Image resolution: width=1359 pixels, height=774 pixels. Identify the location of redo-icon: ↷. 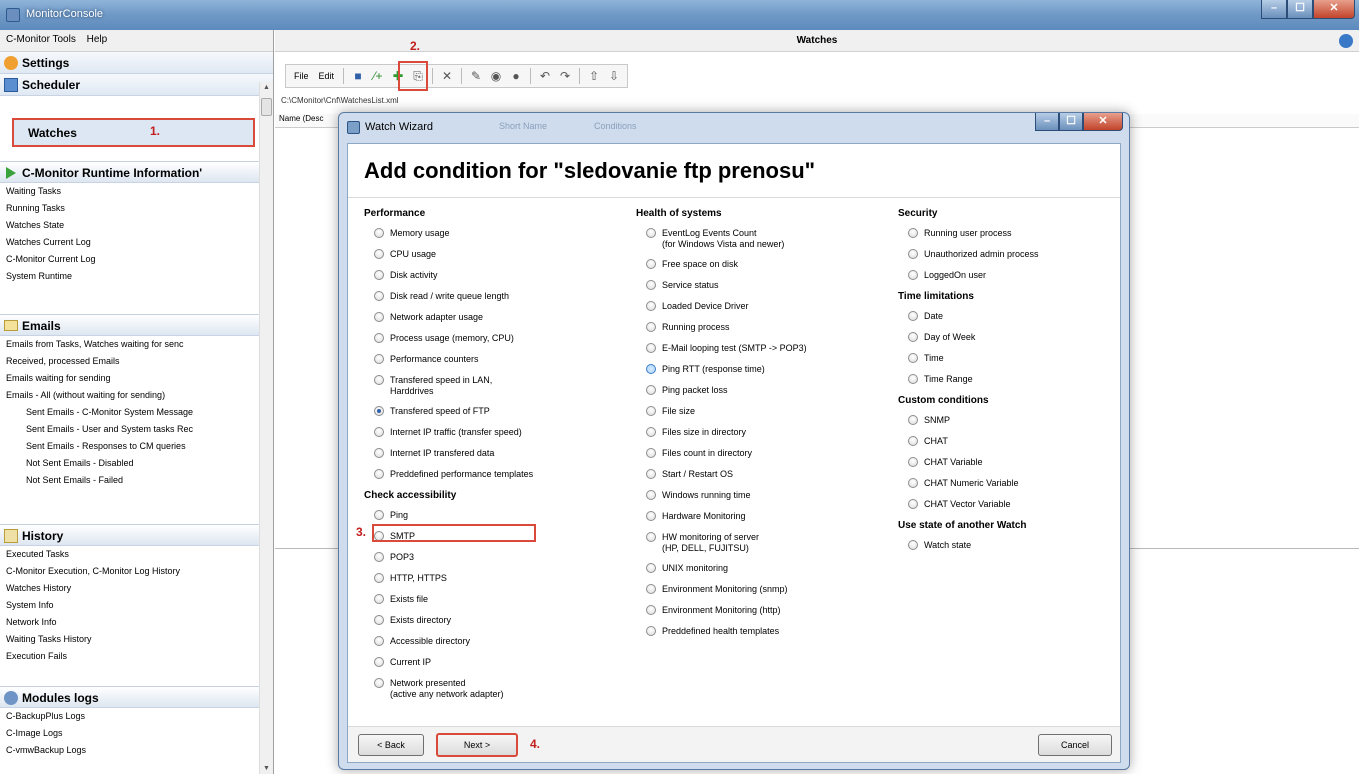
(565, 76).